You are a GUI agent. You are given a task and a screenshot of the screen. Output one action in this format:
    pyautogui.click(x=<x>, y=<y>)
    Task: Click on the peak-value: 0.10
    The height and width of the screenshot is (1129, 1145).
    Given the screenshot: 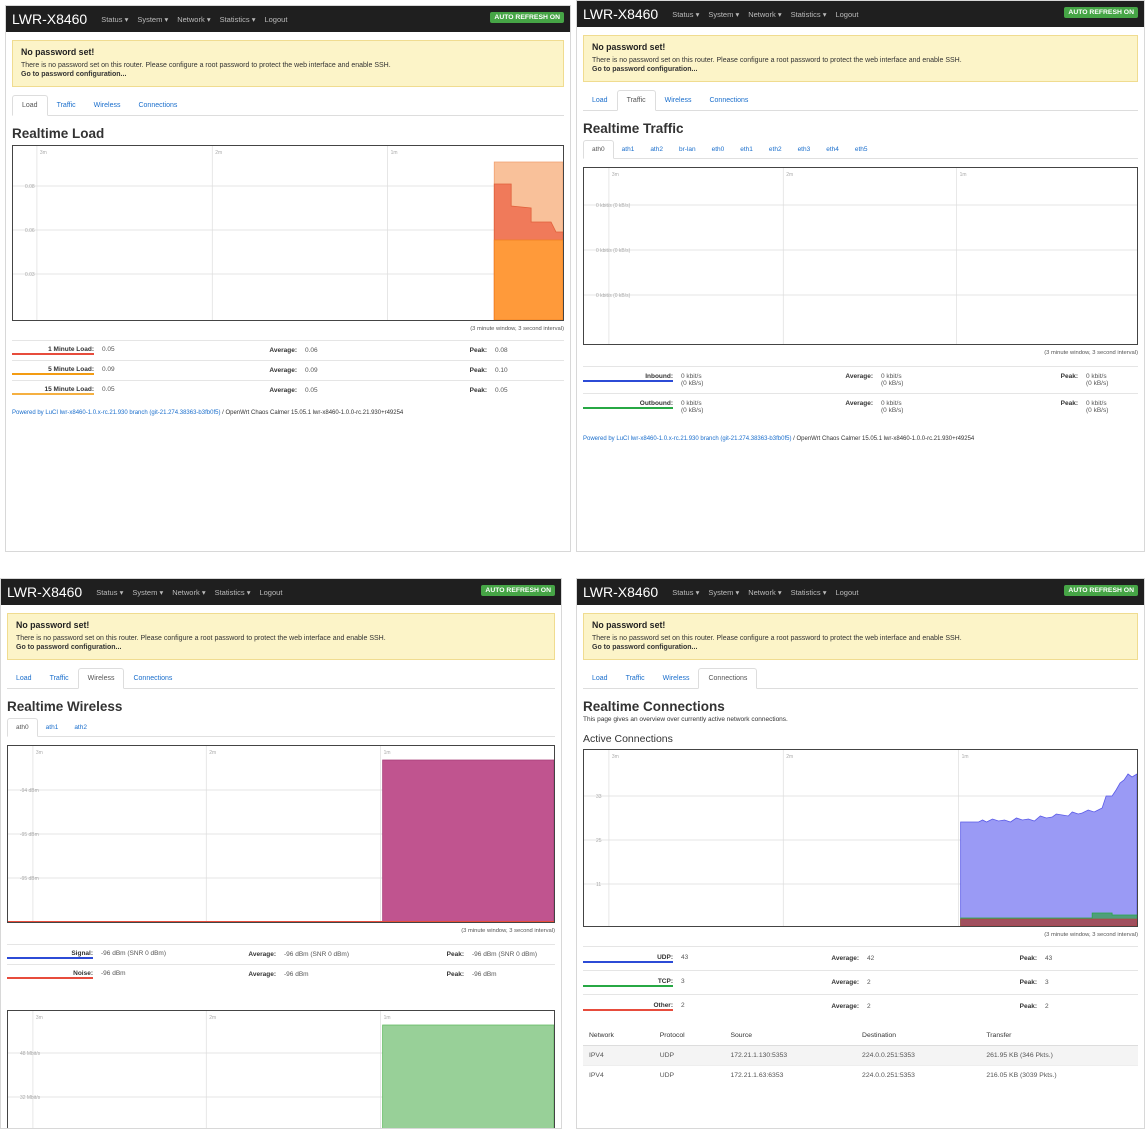 What is the action you would take?
    pyautogui.click(x=501, y=370)
    